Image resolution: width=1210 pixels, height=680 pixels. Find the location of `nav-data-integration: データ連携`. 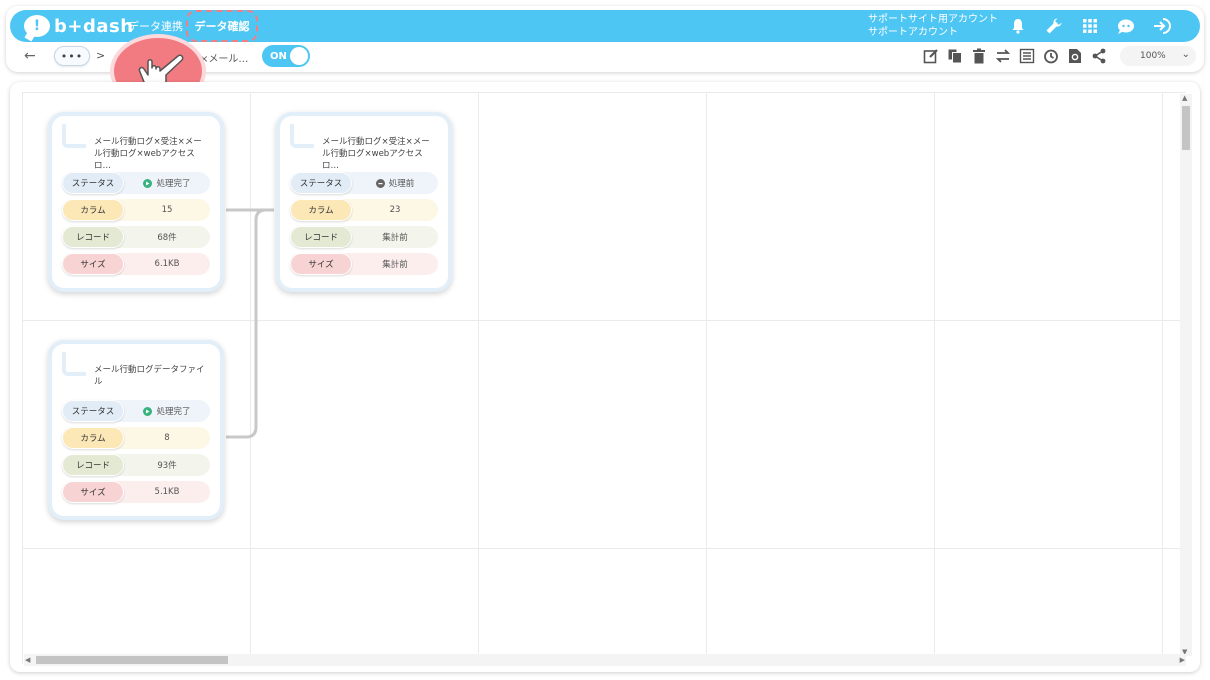

nav-data-integration: データ連携 is located at coordinates (155, 26).